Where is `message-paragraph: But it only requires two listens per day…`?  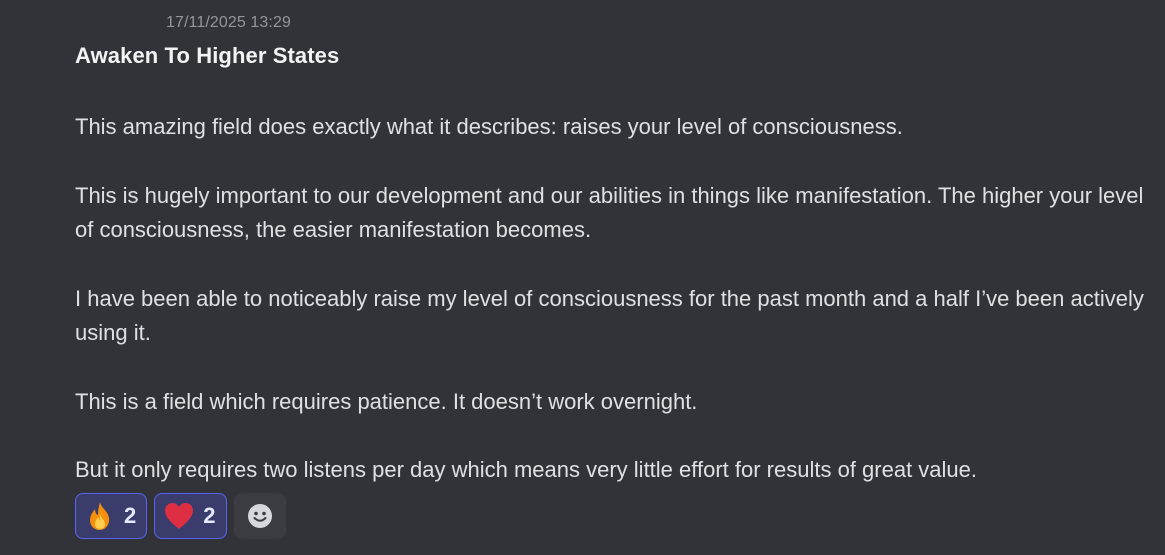 message-paragraph: But it only requires two listens per day… is located at coordinates (526, 469).